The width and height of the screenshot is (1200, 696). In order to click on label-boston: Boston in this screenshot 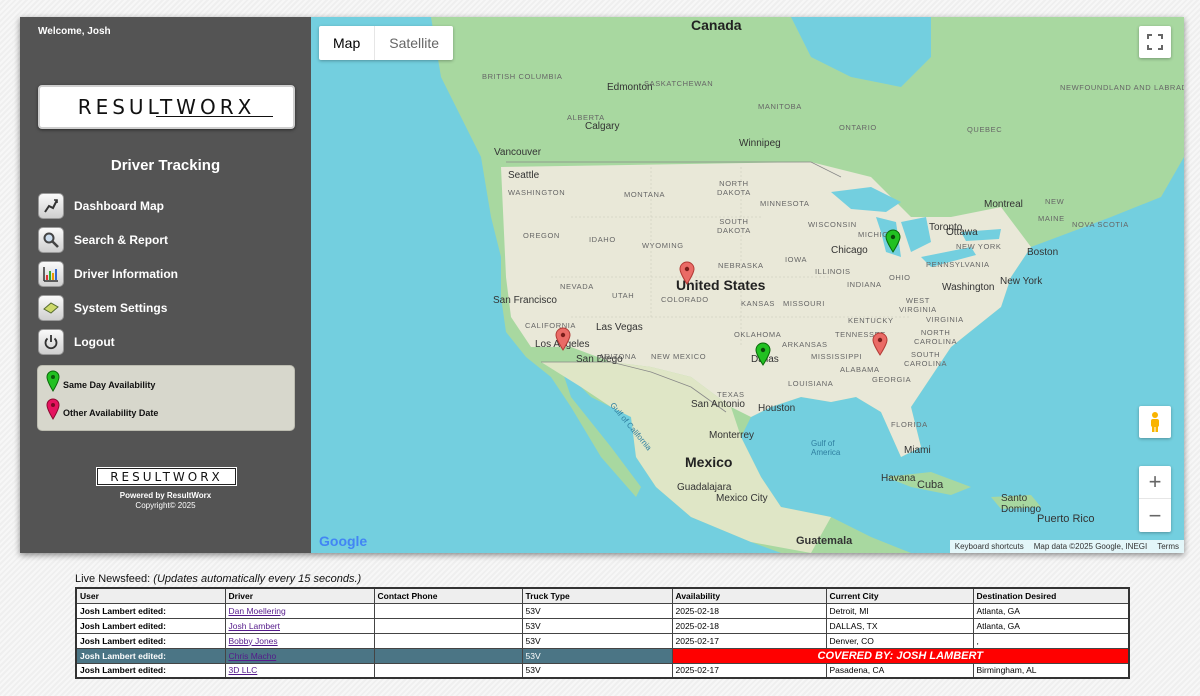, I will do `click(1043, 252)`.